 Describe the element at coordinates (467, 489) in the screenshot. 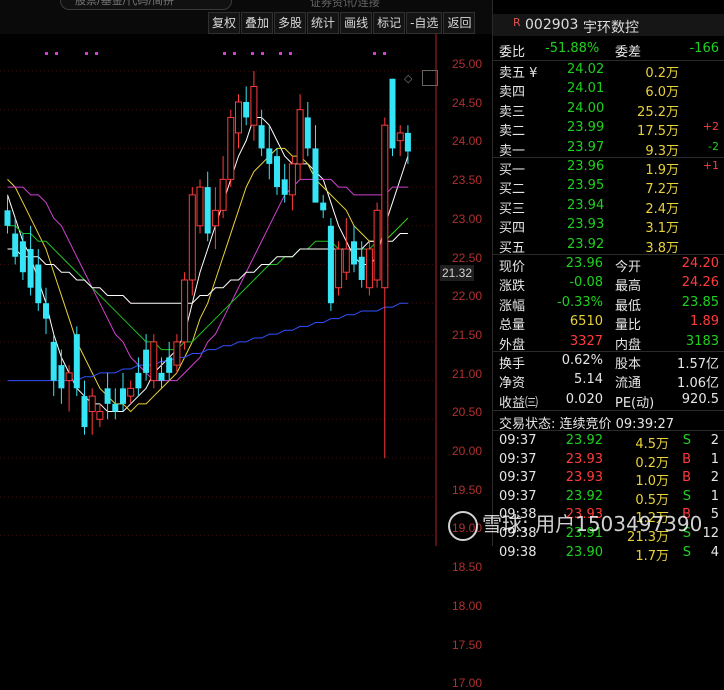

I see `price-tick-label: 19.50` at that location.